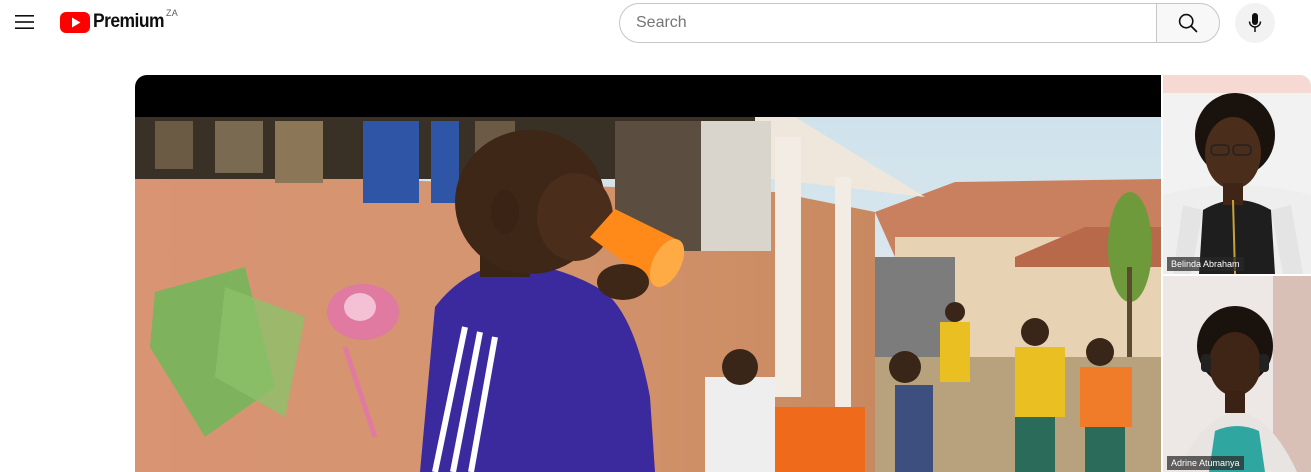 The height and width of the screenshot is (472, 1311). I want to click on participant-panel: Belinda Abraham Adrine Atumanya, so click(1236, 273).